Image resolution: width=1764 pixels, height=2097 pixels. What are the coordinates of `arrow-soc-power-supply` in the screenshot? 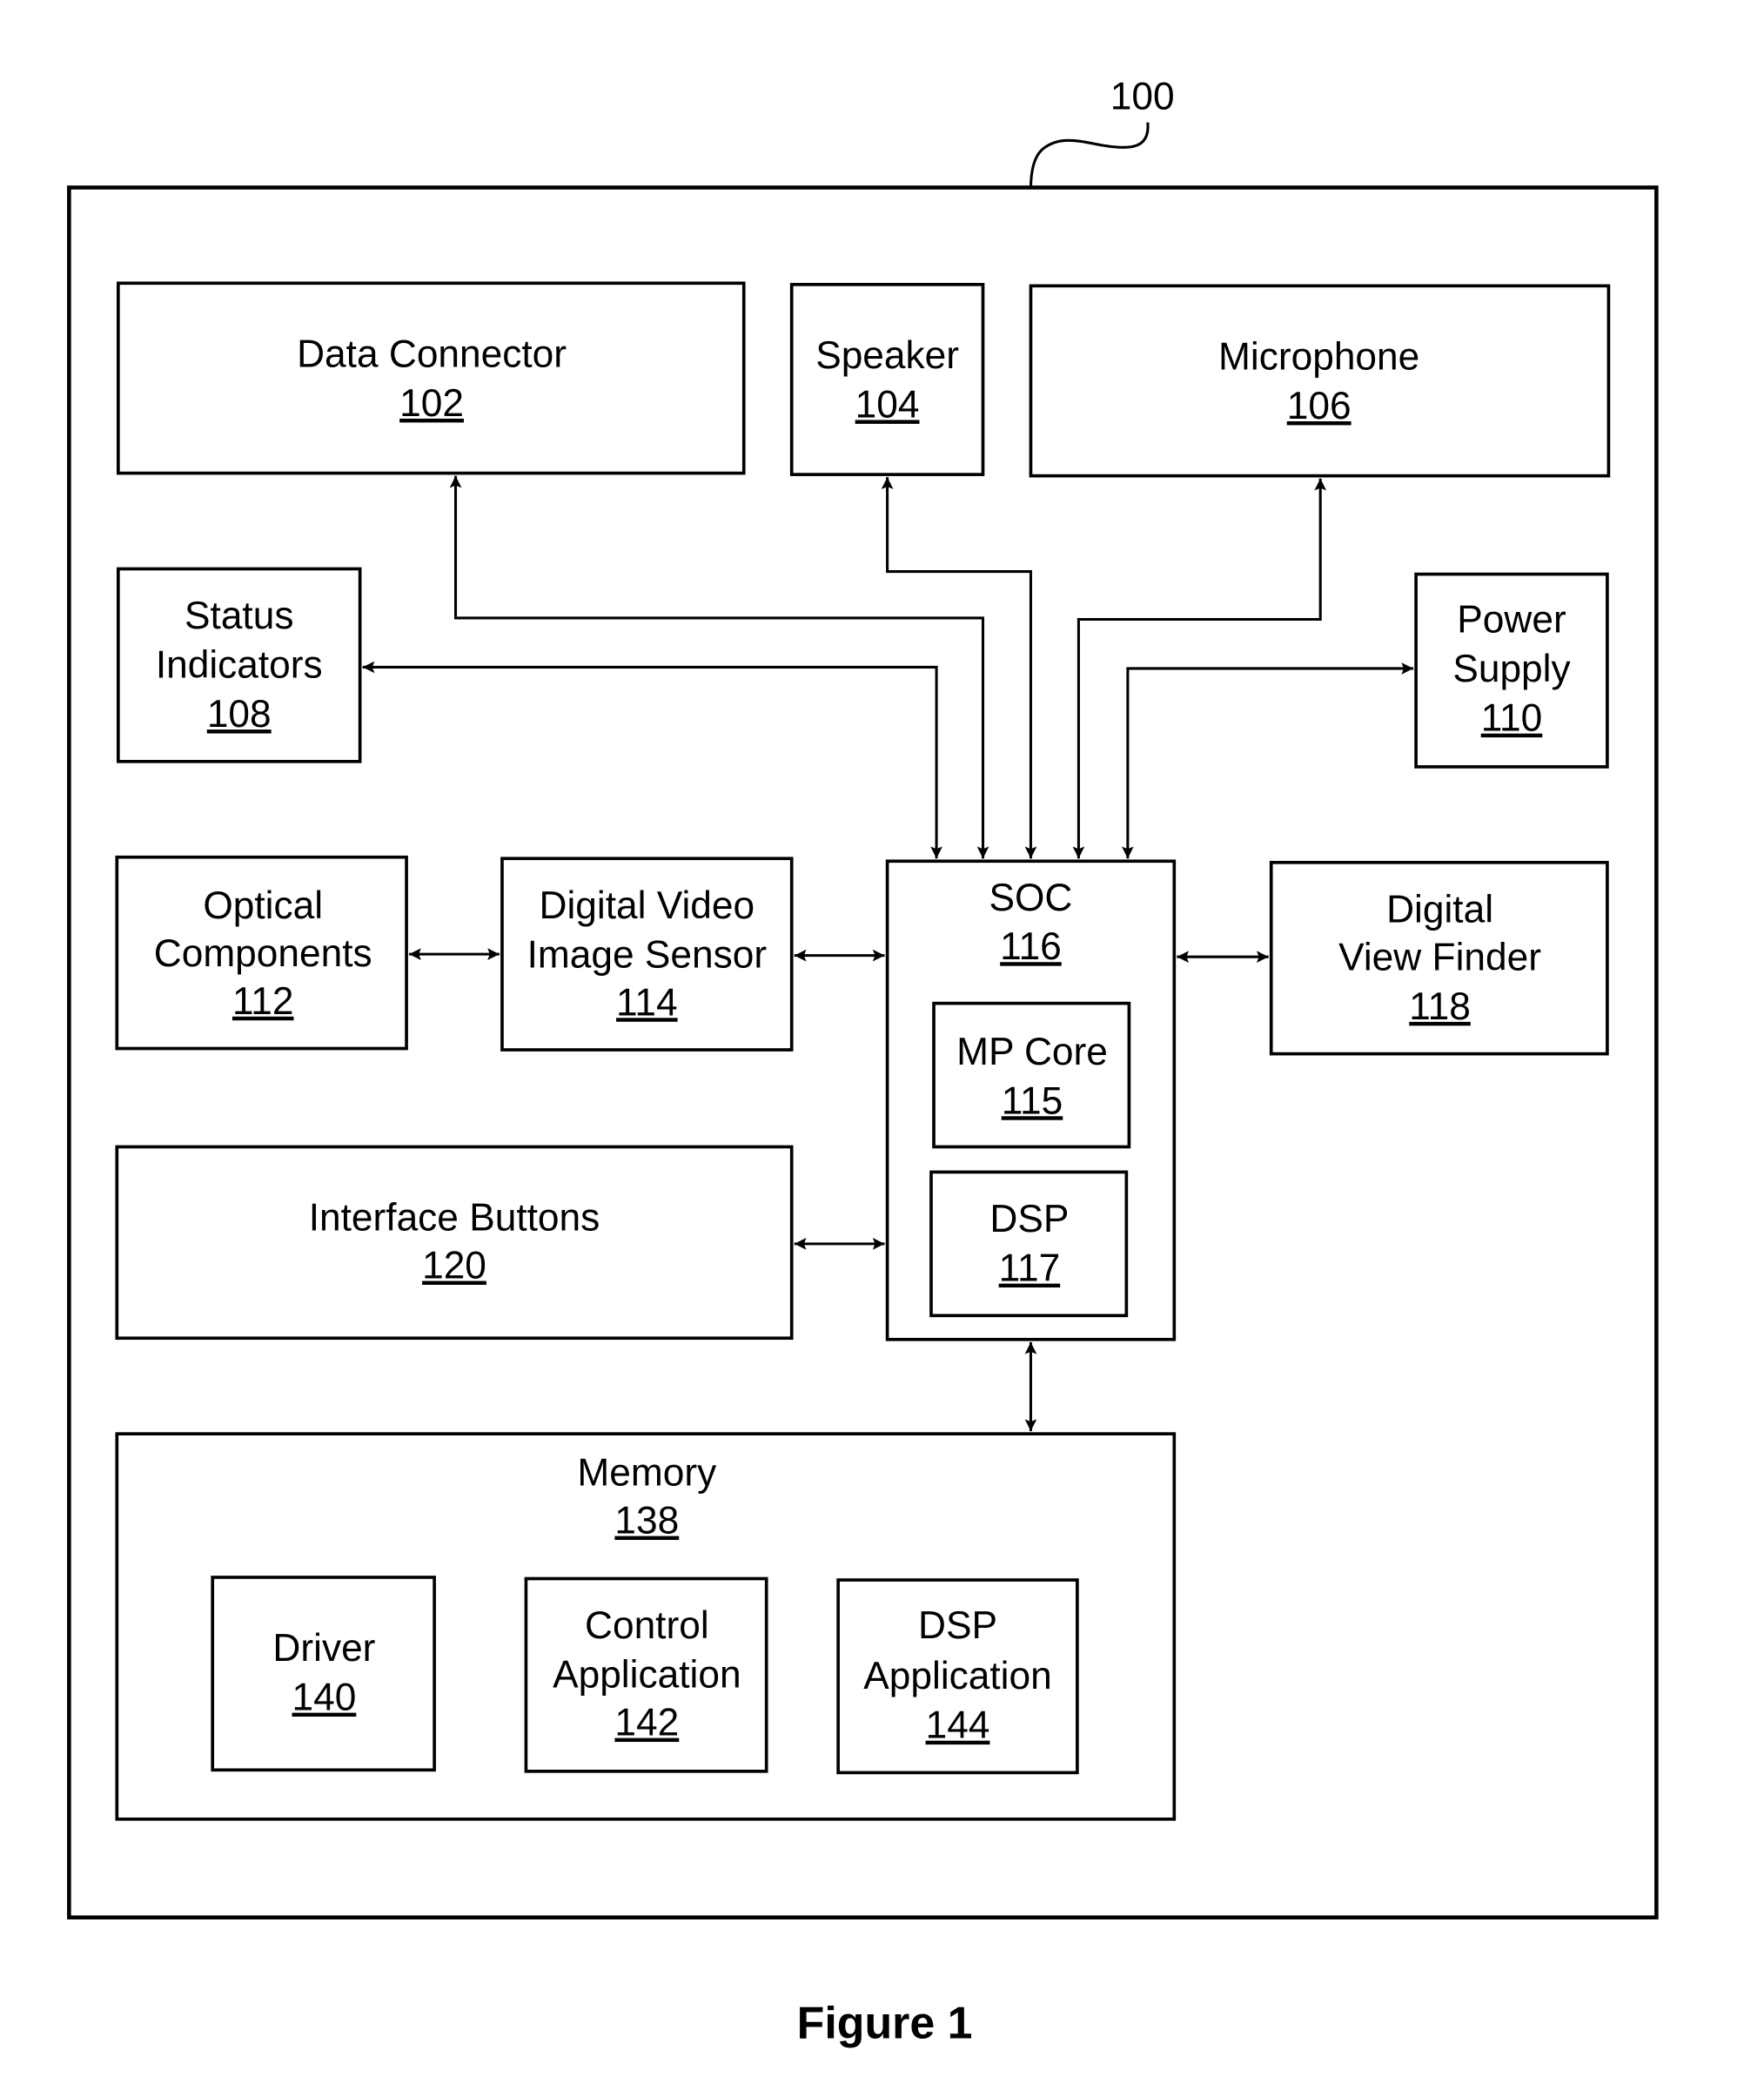 It's located at (1268, 760).